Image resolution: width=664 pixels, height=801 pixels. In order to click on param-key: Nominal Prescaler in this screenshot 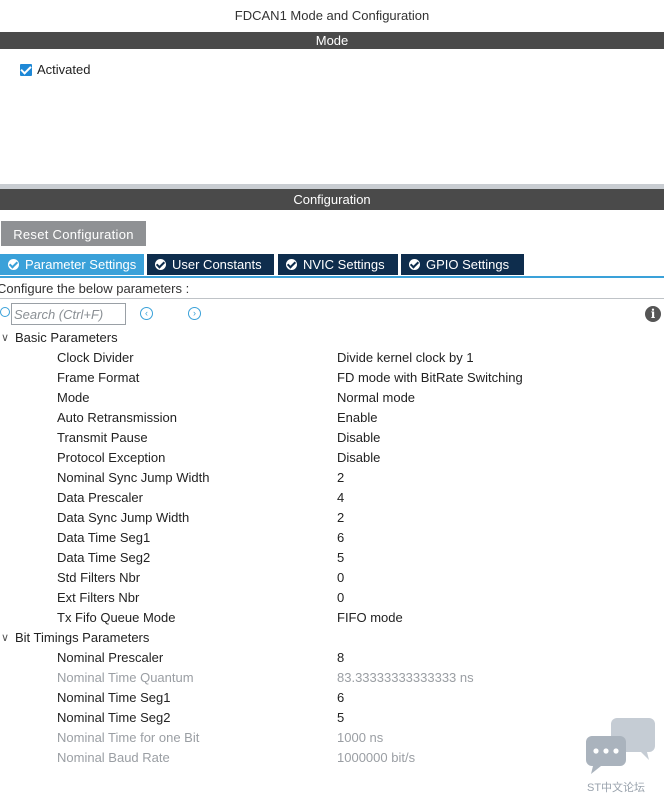, I will do `click(110, 657)`.